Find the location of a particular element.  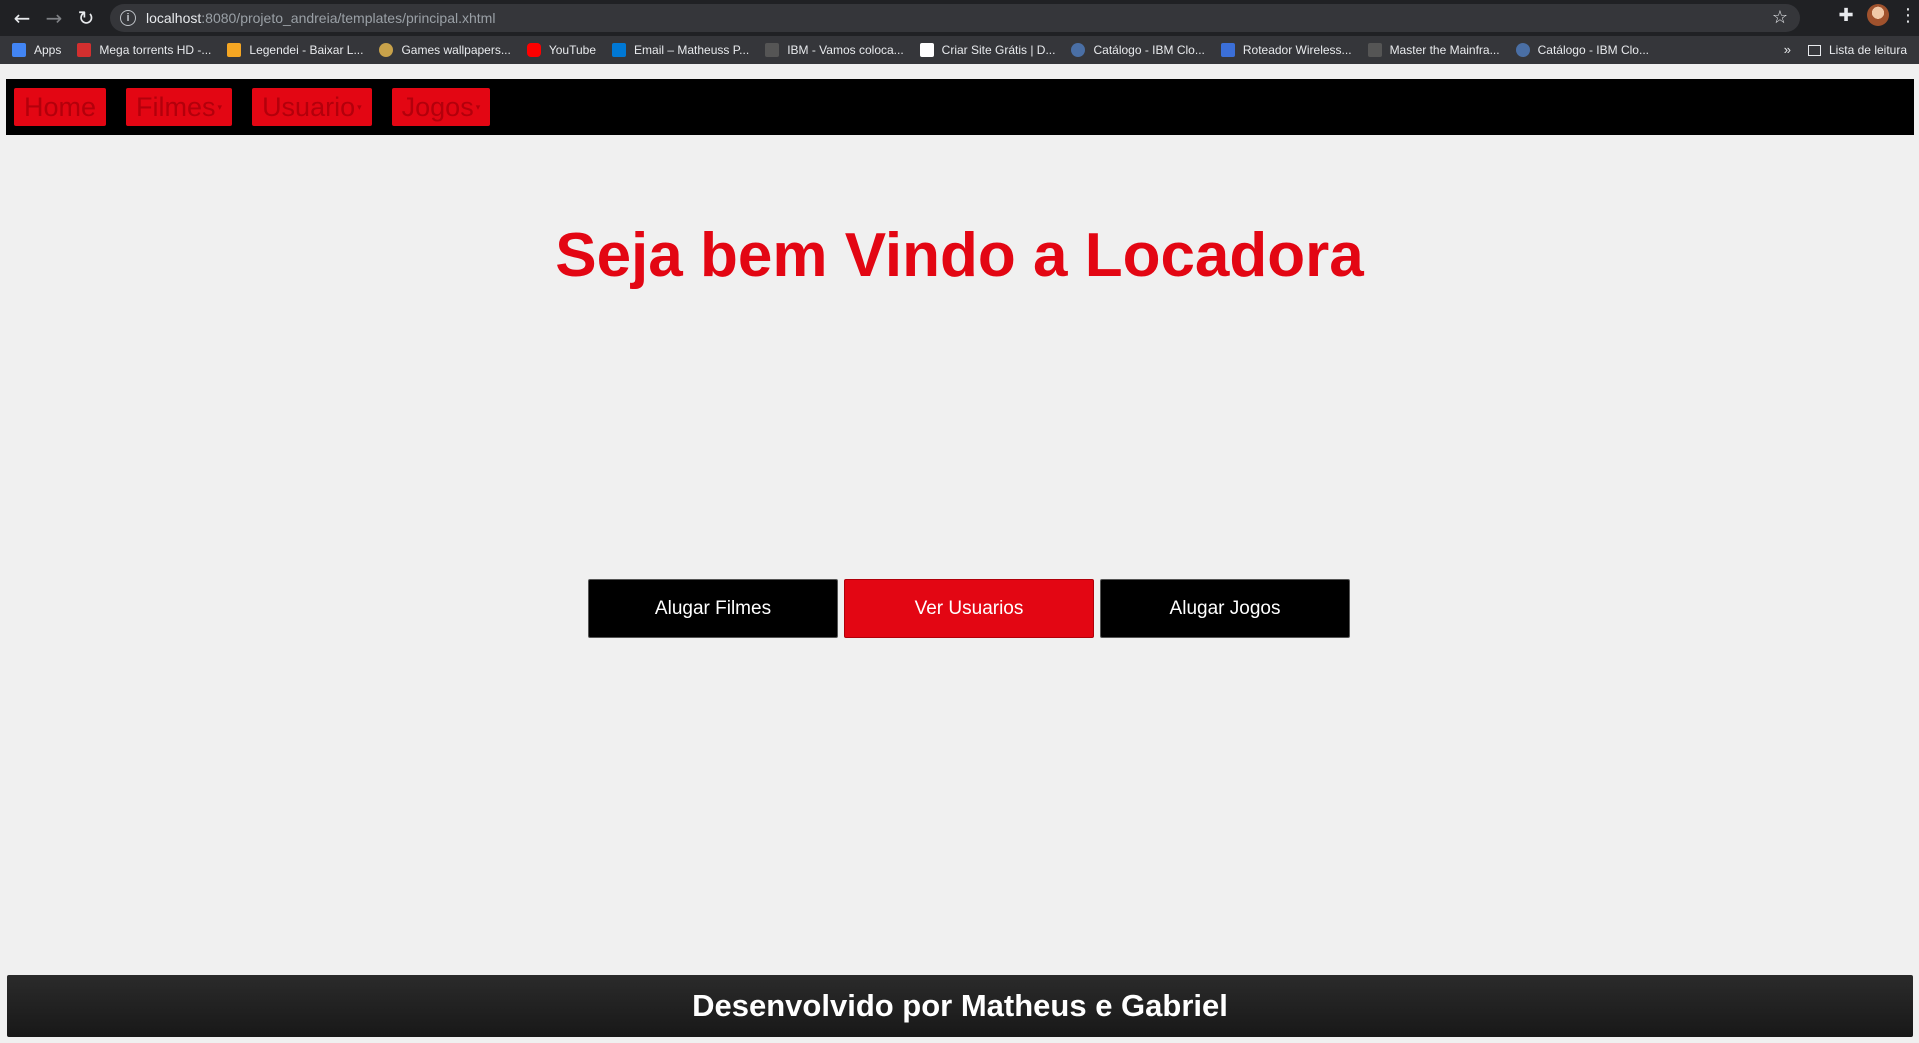

youtube-icon is located at coordinates (533, 50).